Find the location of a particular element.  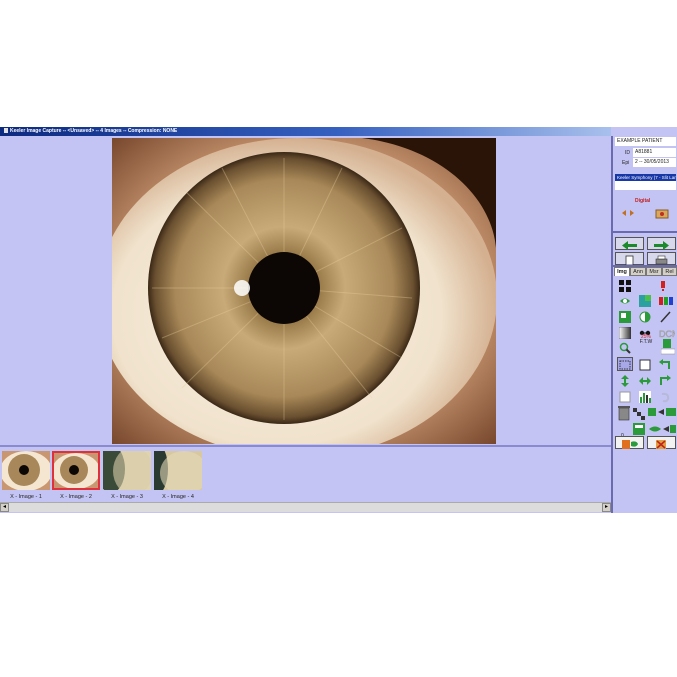

tag-icon is located at coordinates (668, 347).